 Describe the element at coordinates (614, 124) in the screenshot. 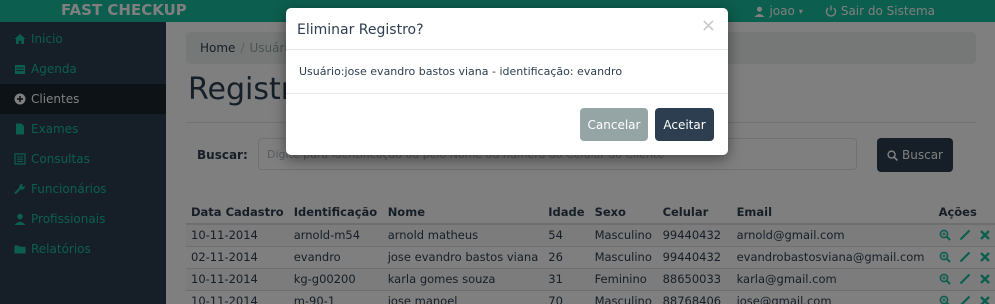

I see `cancel-button: Cancelar` at that location.